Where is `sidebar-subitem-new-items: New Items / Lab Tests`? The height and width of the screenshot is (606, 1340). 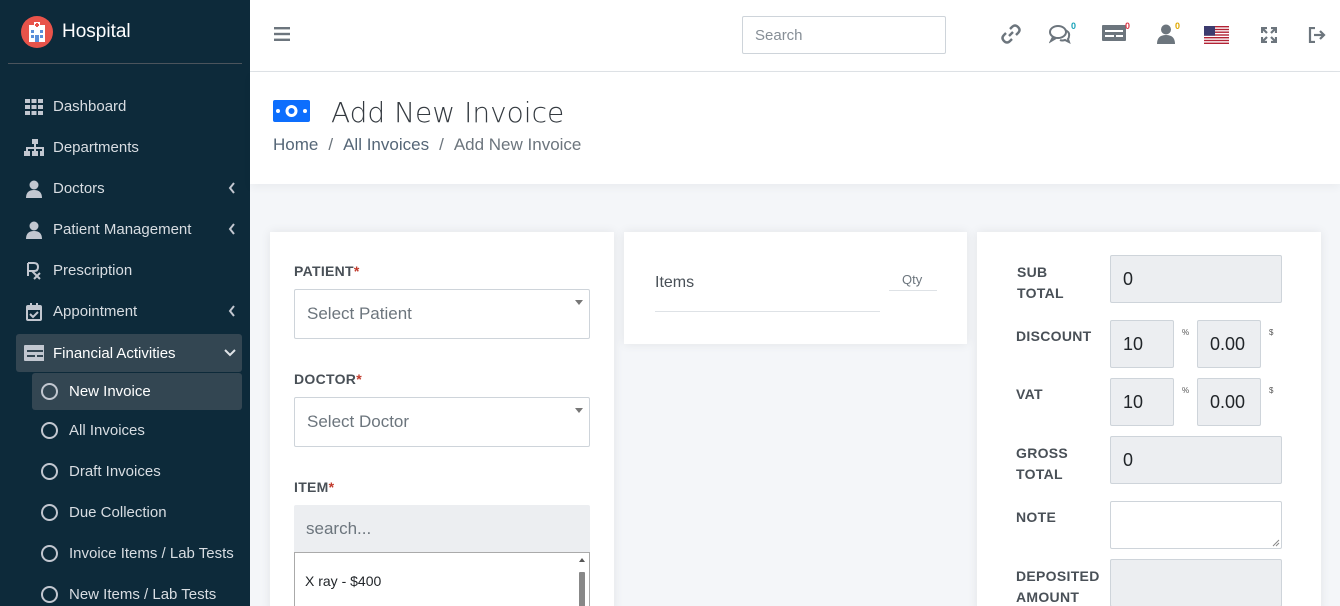 sidebar-subitem-new-items: New Items / Lab Tests is located at coordinates (137, 590).